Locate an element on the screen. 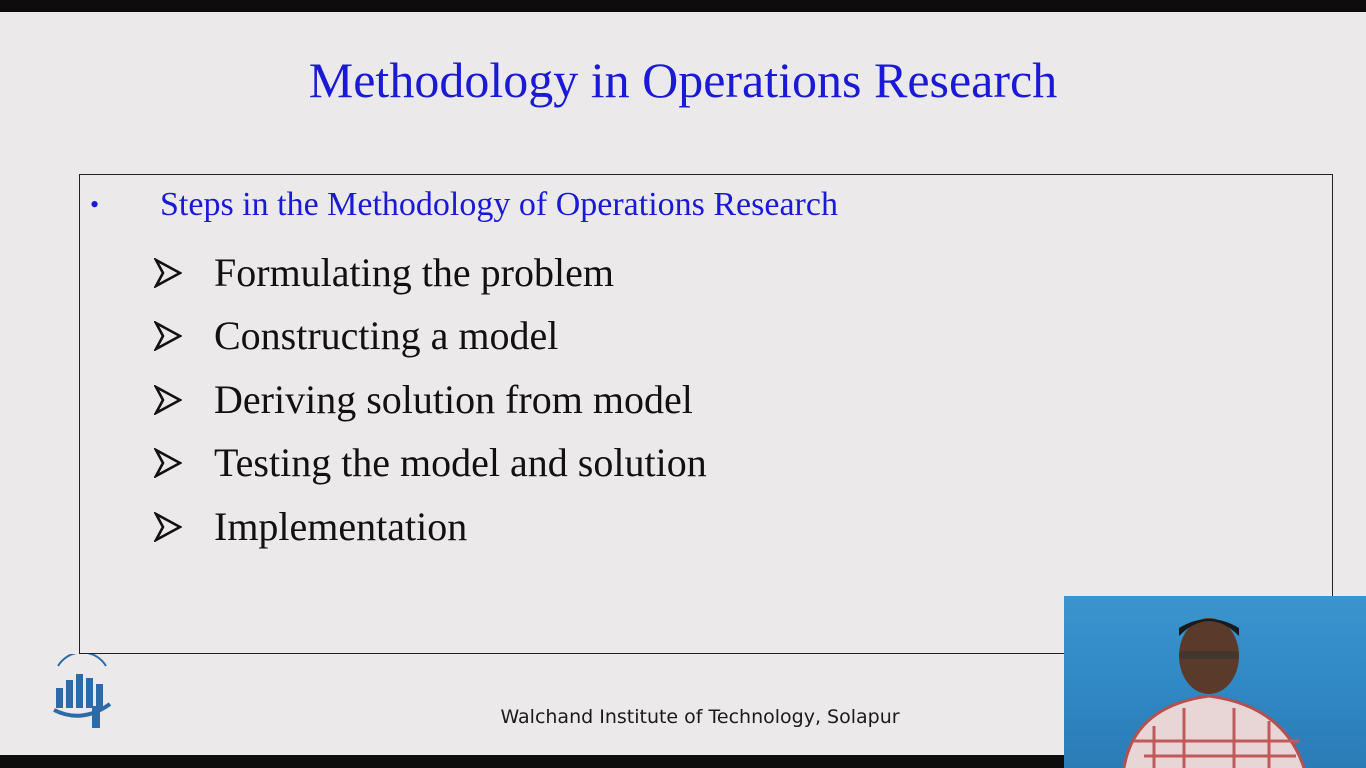 Image resolution: width=1366 pixels, height=768 pixels. step-text: Constructing a model is located at coordinates (386, 336).